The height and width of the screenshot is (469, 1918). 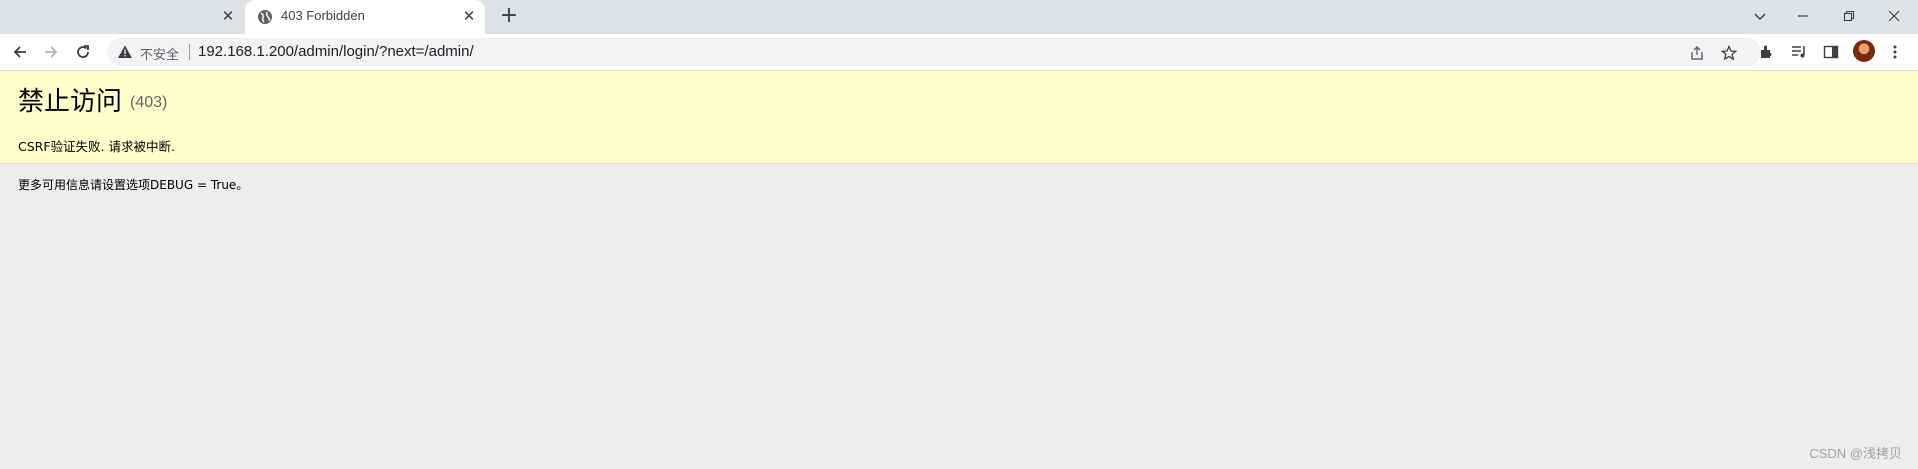 I want to click on bookmark-star-icon, so click(x=1729, y=53).